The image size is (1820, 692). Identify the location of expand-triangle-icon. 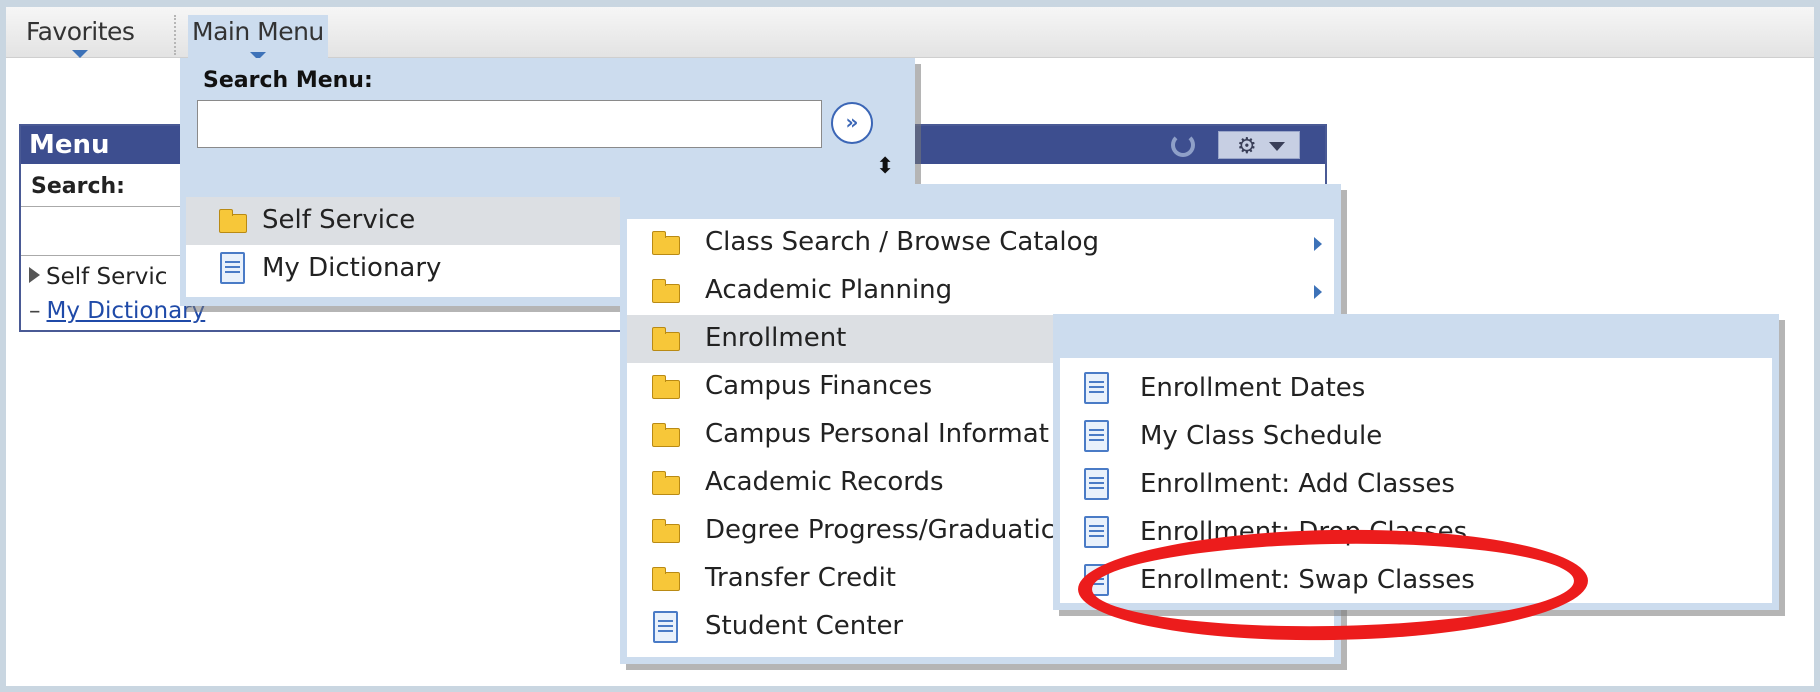
(34, 275).